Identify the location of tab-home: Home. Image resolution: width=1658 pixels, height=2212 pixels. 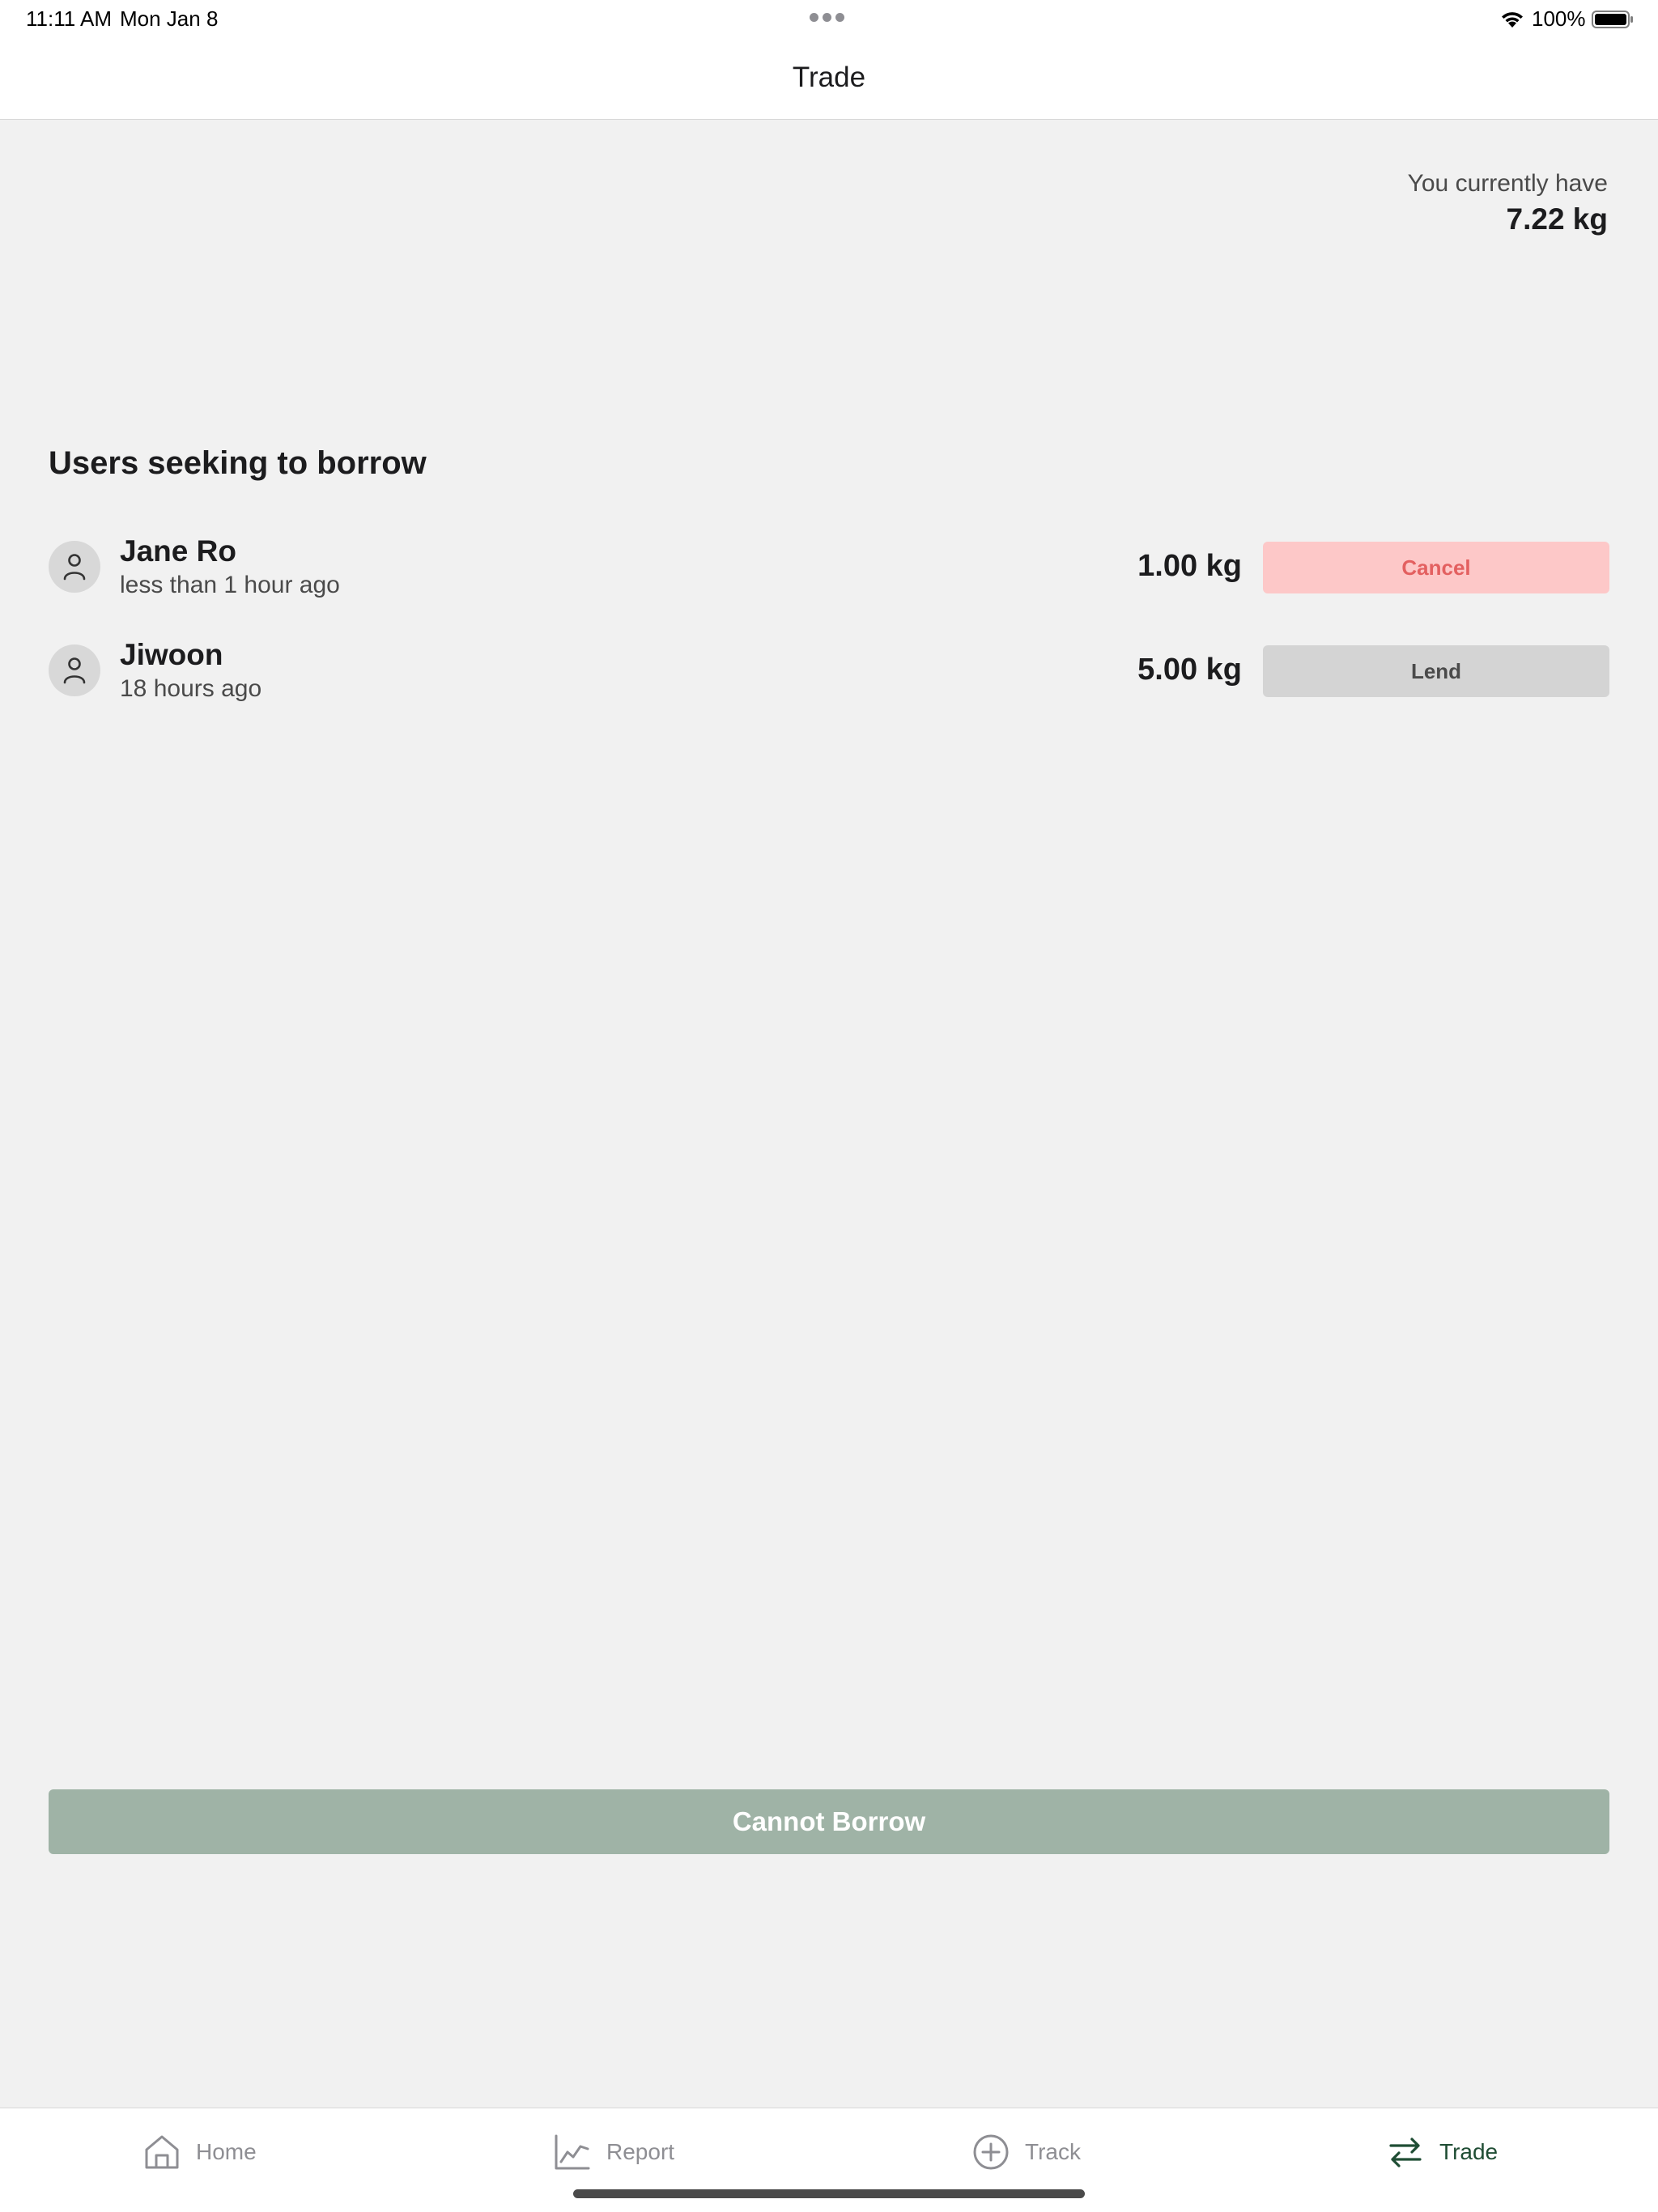
(199, 2152).